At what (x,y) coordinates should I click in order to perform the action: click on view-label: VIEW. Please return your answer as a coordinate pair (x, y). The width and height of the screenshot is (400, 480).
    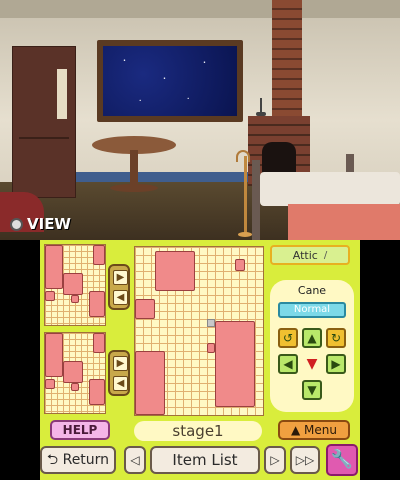
    Looking at the image, I should click on (49, 224).